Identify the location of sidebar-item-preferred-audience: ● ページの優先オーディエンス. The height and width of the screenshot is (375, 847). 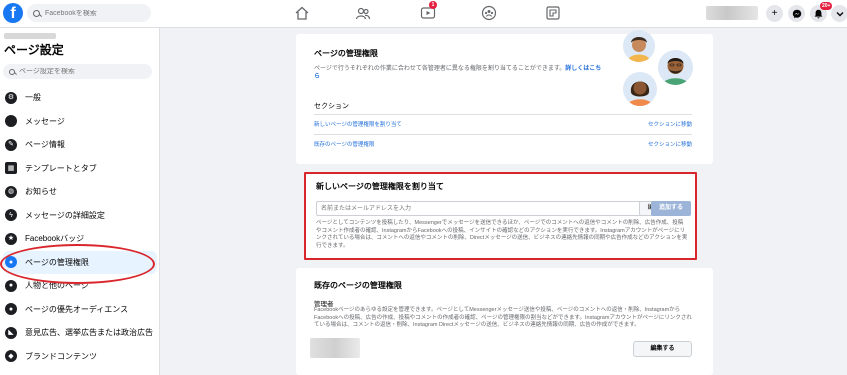
(80, 310).